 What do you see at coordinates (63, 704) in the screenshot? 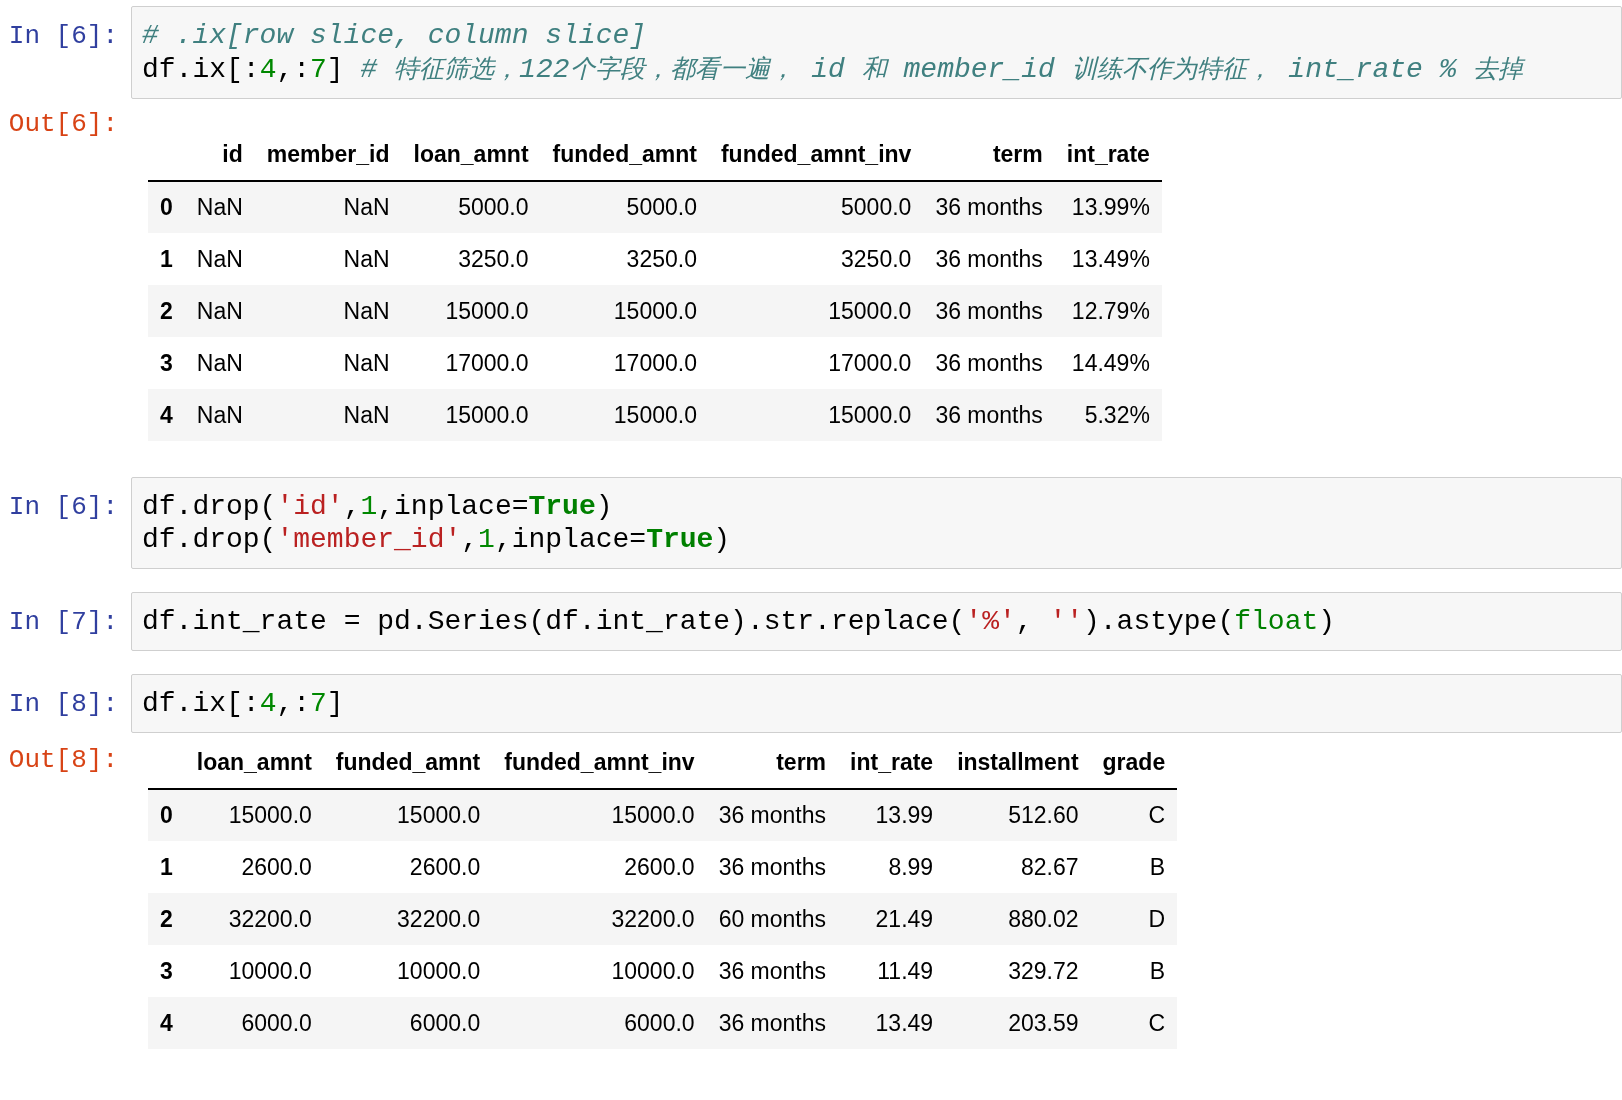
I see `input-prompt: In [8]:` at bounding box center [63, 704].